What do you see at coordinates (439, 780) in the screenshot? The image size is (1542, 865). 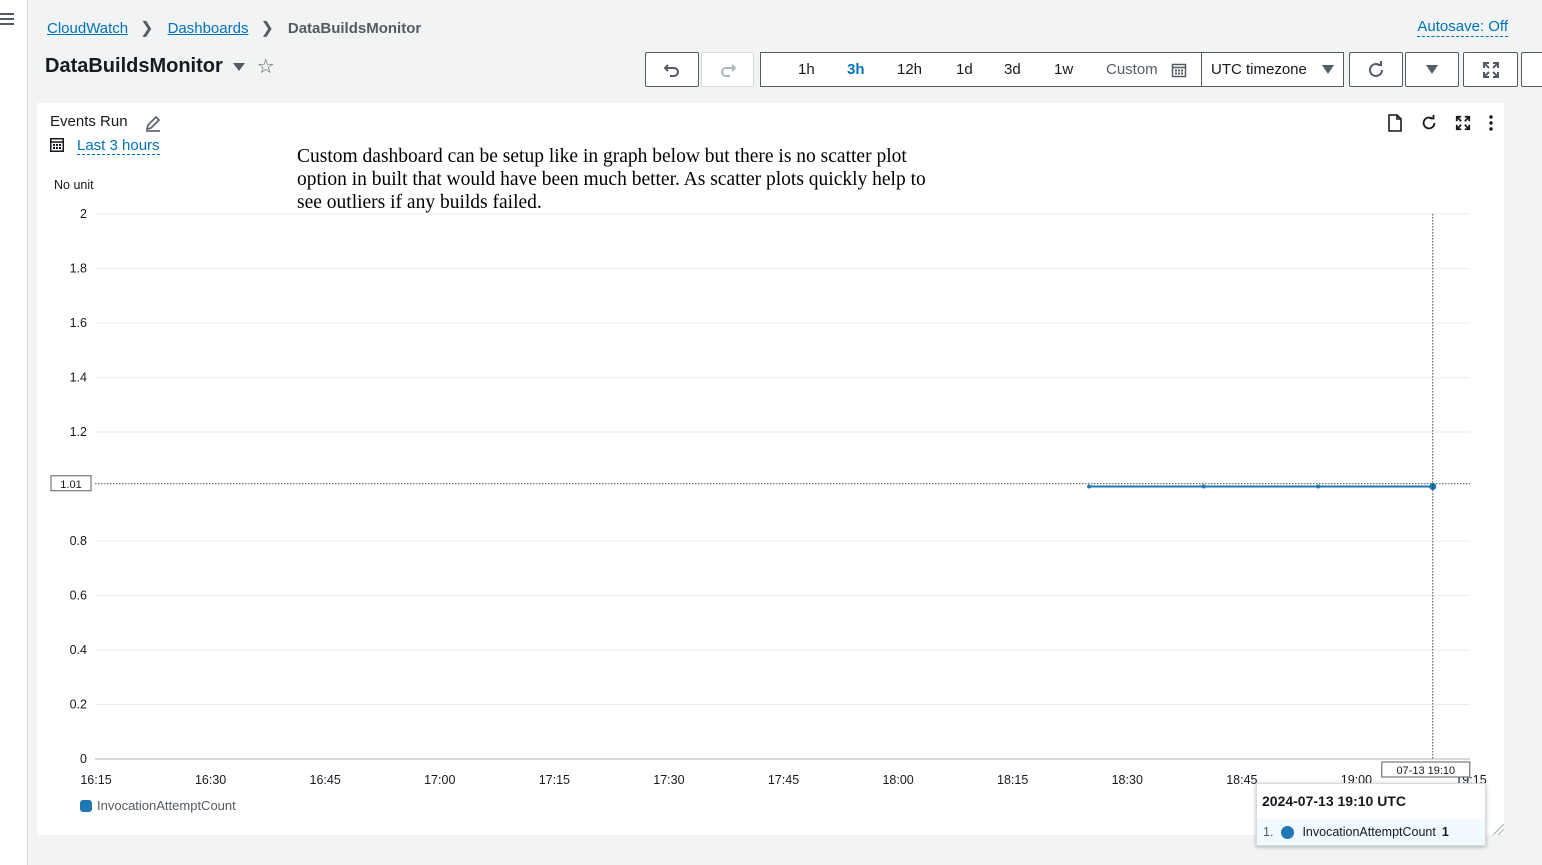 I see `x-tick-label: 17:00` at bounding box center [439, 780].